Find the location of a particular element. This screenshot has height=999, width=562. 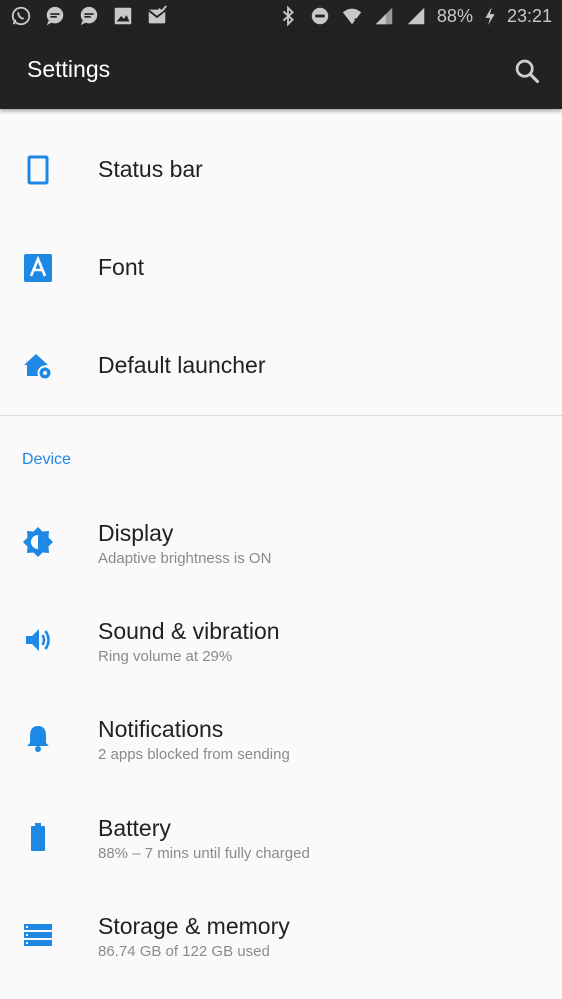

app-bar: Settings is located at coordinates (281, 70).